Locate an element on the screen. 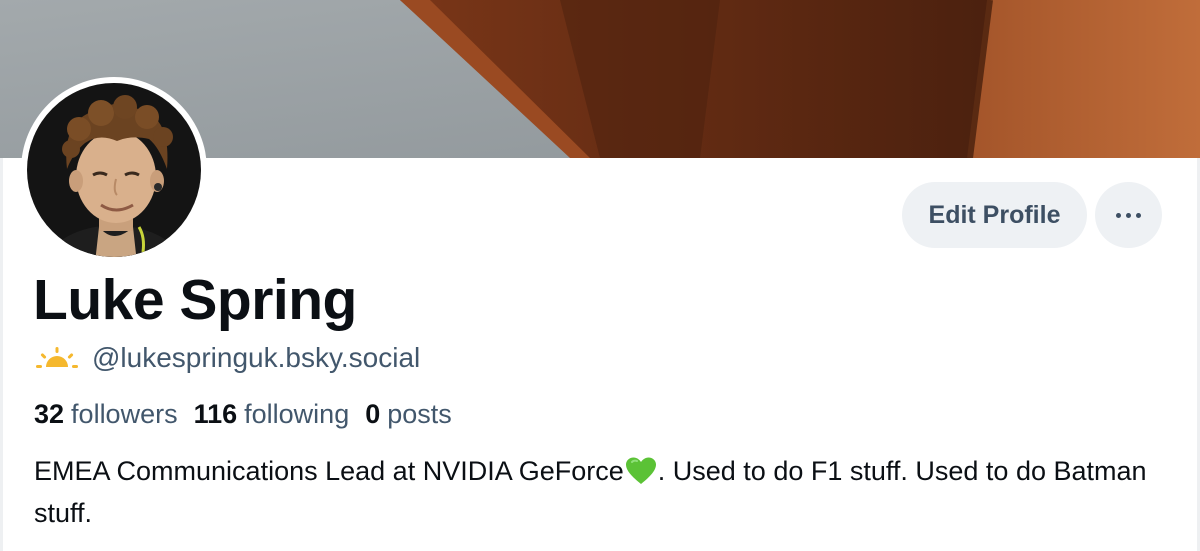 The width and height of the screenshot is (1200, 551). profile-stats: 32 followers 116 following 0 posts is located at coordinates (251, 414).